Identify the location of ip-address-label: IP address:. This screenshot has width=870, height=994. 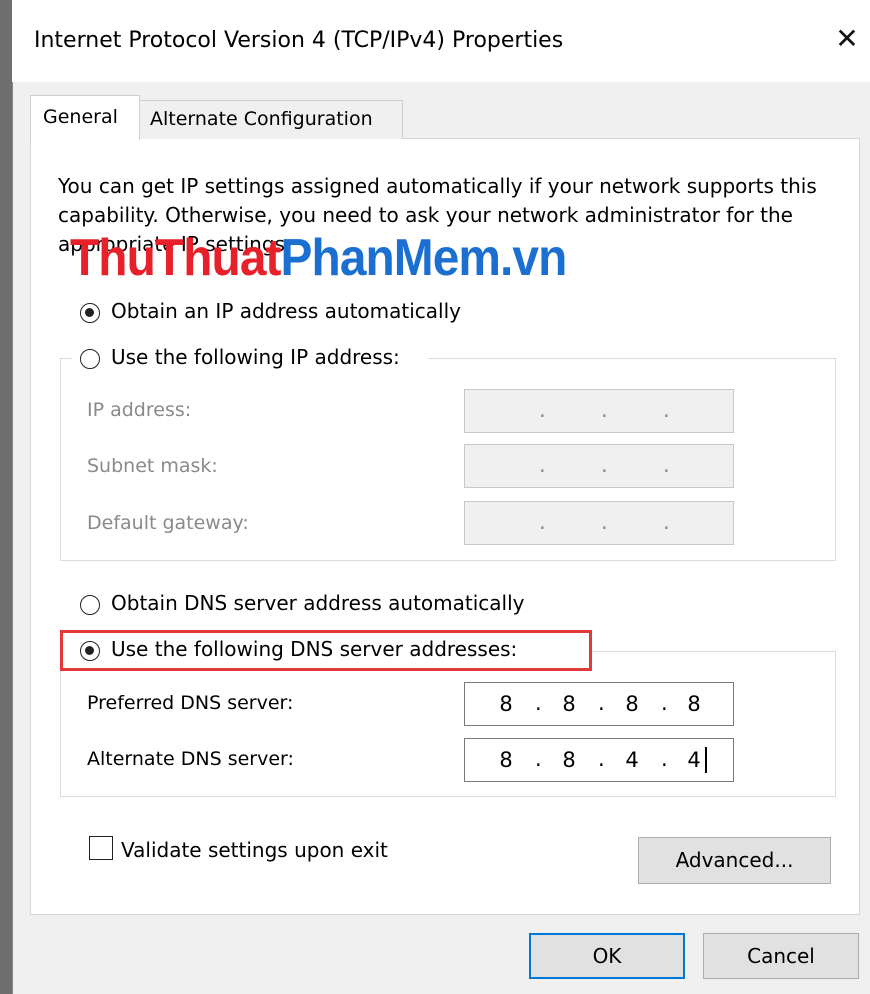
(139, 410).